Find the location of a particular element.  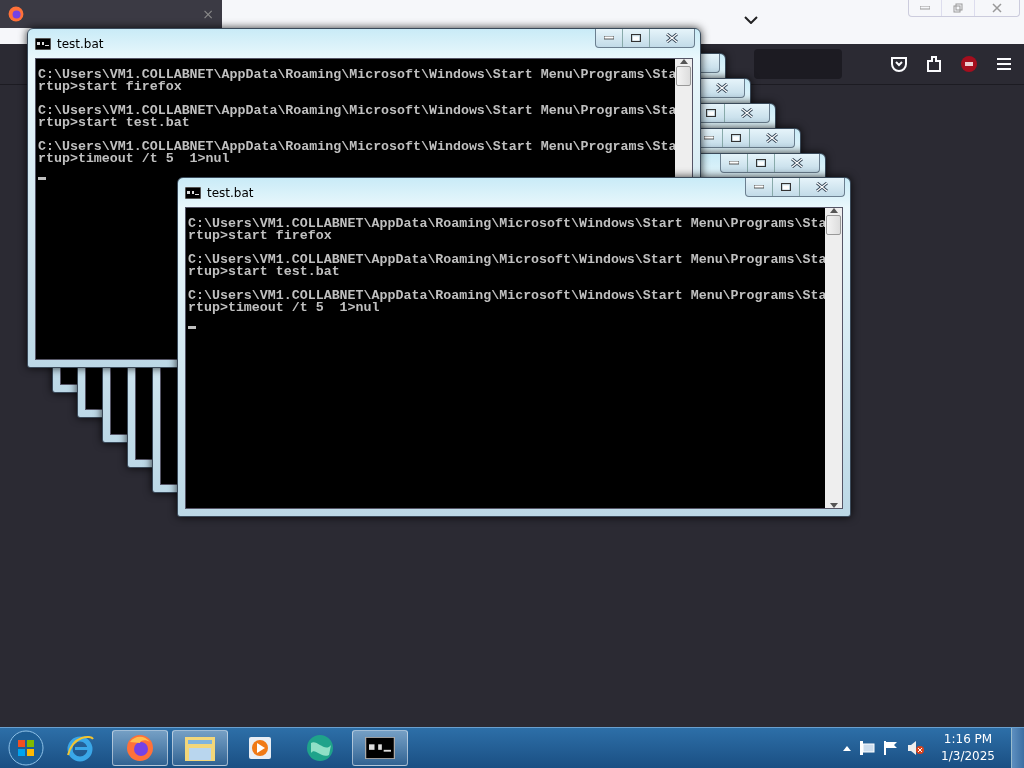

taskbar-button is located at coordinates (380, 748).